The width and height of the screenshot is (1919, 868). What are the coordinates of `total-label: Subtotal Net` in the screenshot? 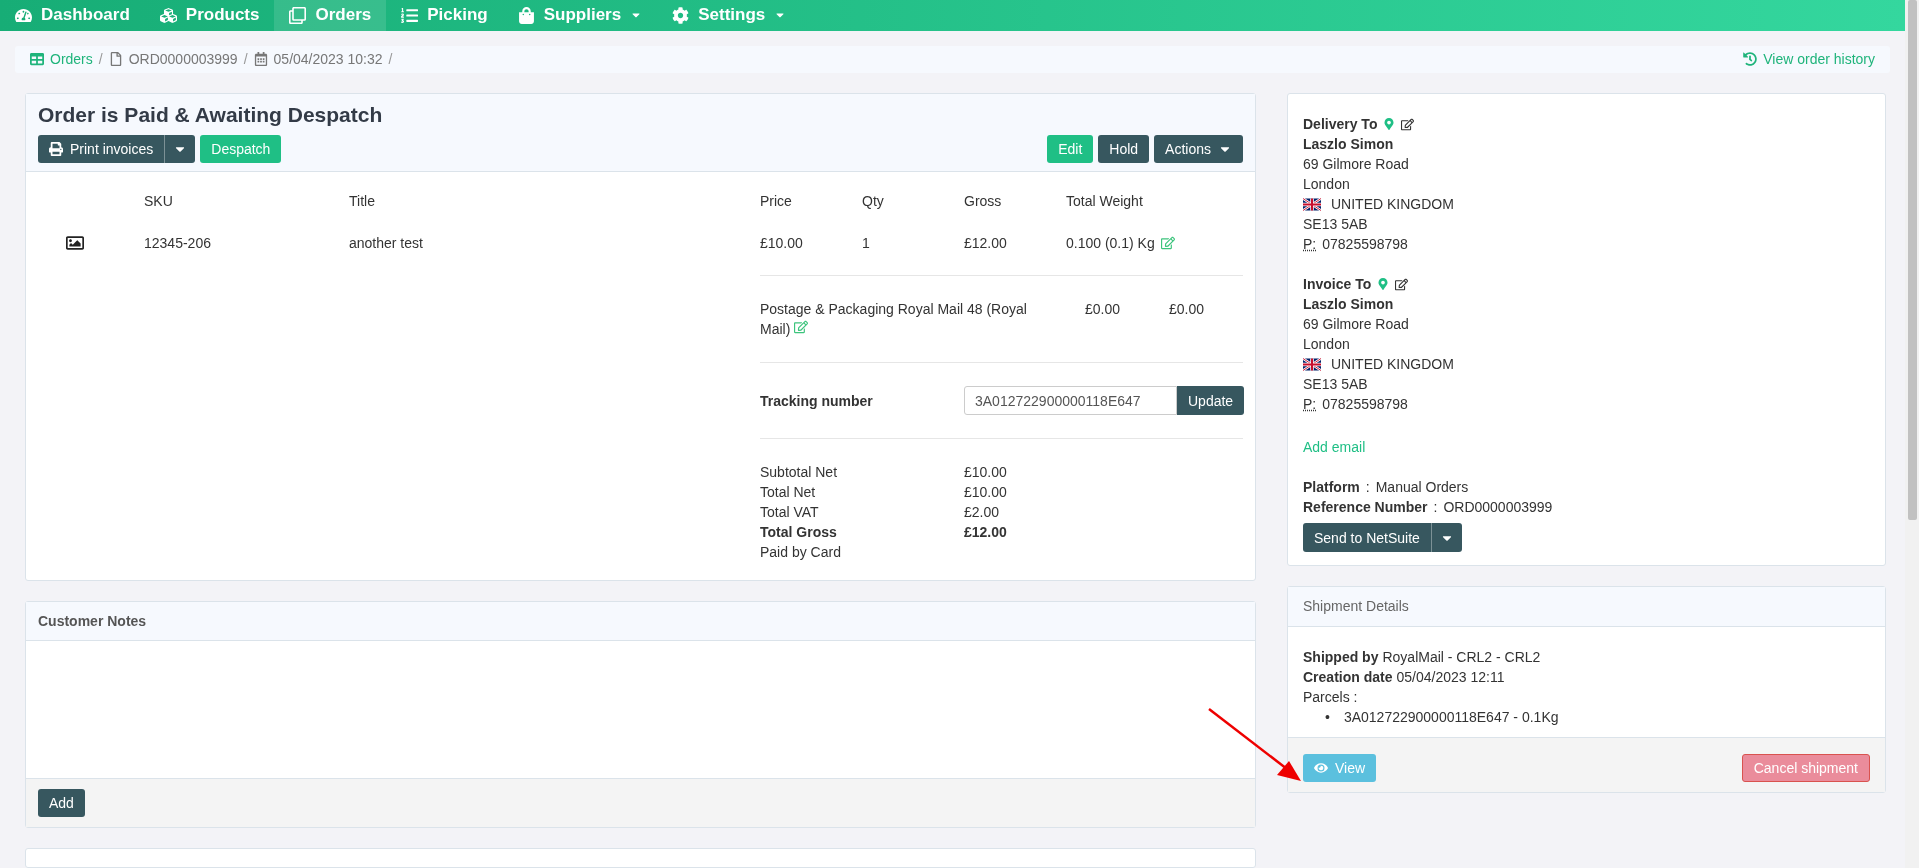 It's located at (799, 472).